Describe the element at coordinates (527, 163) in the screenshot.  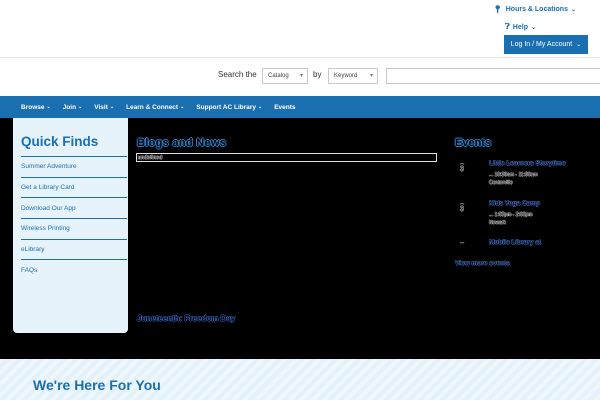
I see `event-title: Little Learners Storytime` at that location.